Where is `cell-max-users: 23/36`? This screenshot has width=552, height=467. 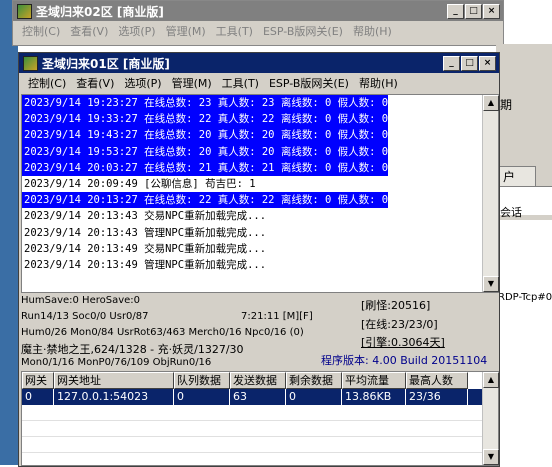 cell-max-users: 23/36 is located at coordinates (437, 397).